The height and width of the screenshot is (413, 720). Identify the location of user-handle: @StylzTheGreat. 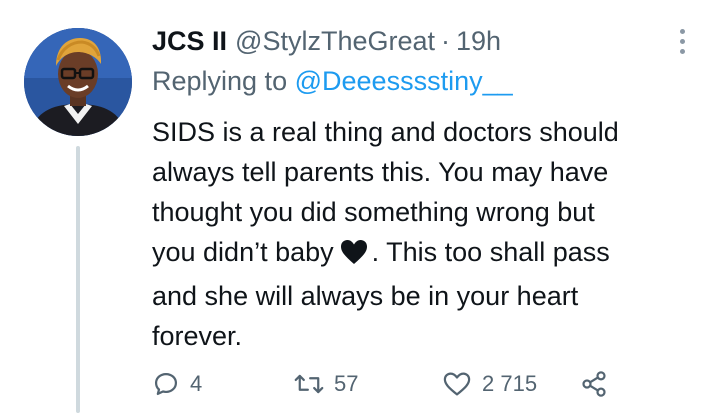
(335, 41).